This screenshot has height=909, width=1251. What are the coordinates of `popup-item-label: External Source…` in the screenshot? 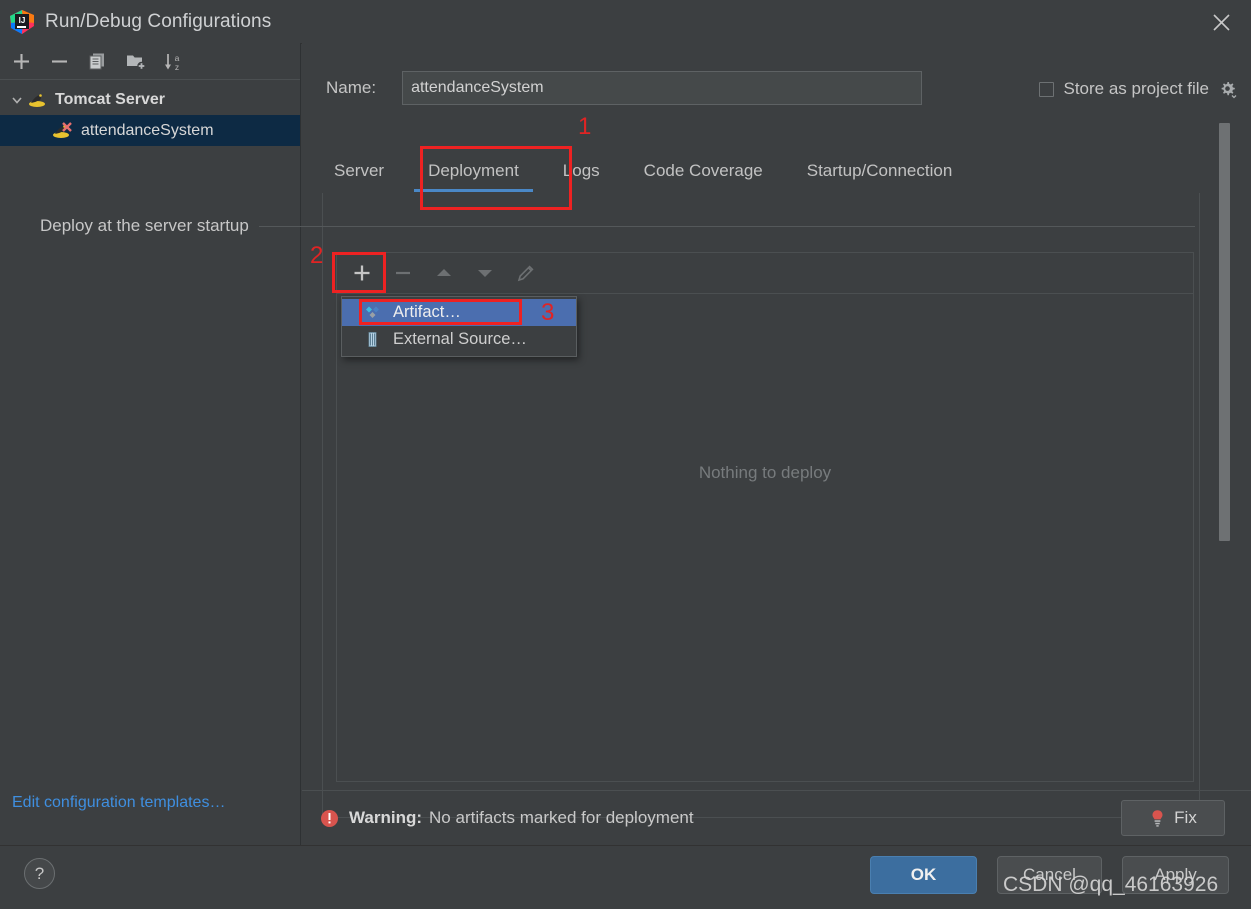 It's located at (460, 339).